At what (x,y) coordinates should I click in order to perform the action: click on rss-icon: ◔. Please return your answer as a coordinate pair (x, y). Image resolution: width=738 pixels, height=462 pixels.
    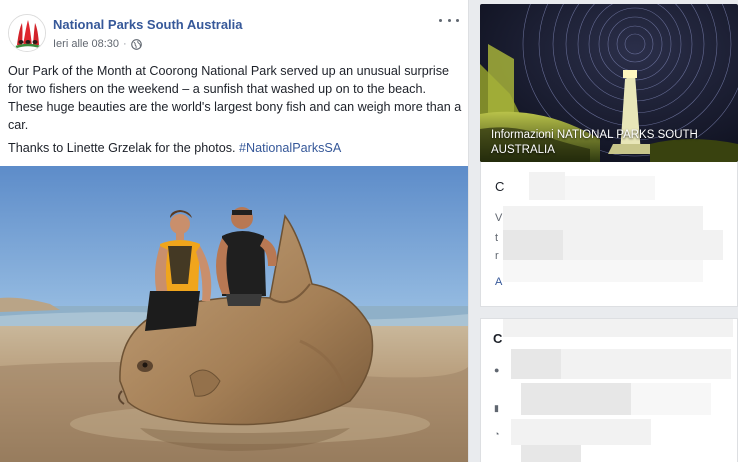
    Looking at the image, I should click on (497, 434).